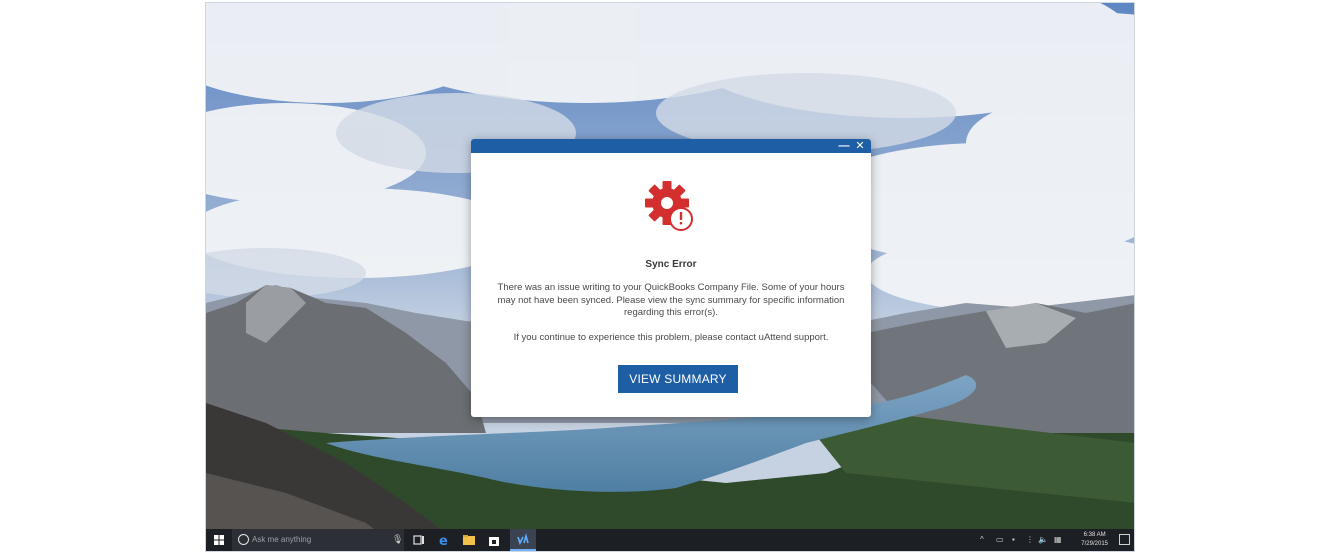  What do you see at coordinates (494, 540) in the screenshot?
I see `store-icon` at bounding box center [494, 540].